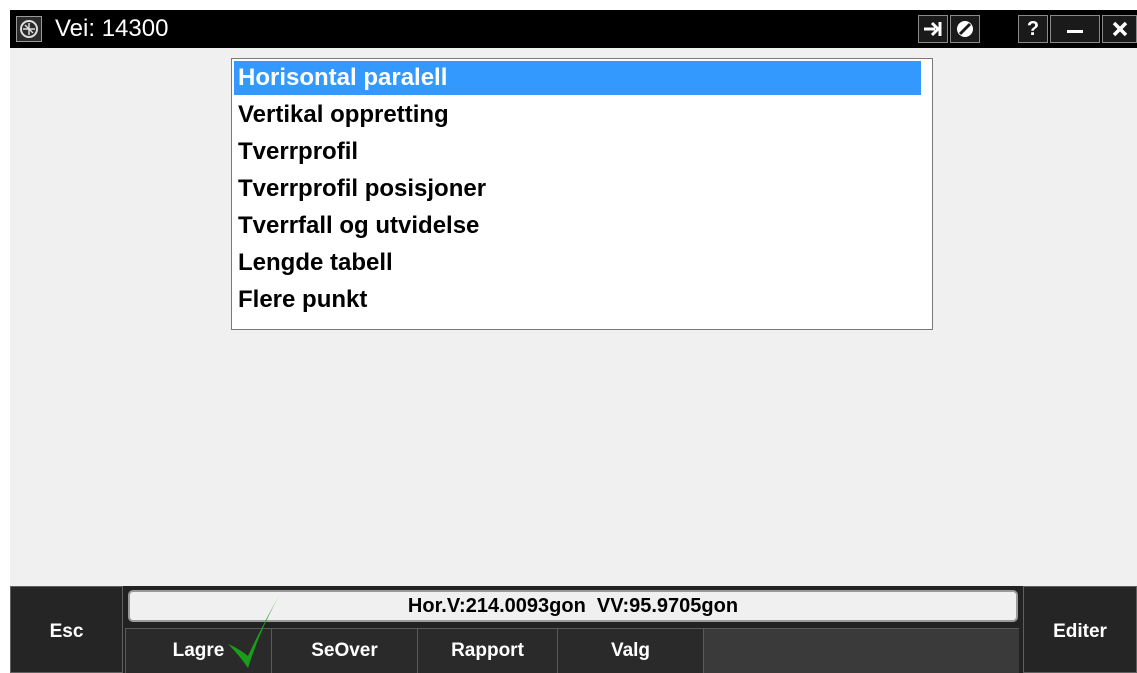 This screenshot has width=1137, height=673. I want to click on menu-item-tverrfall-og-utvidelse: Tverrfall og utvidelse, so click(577, 226).